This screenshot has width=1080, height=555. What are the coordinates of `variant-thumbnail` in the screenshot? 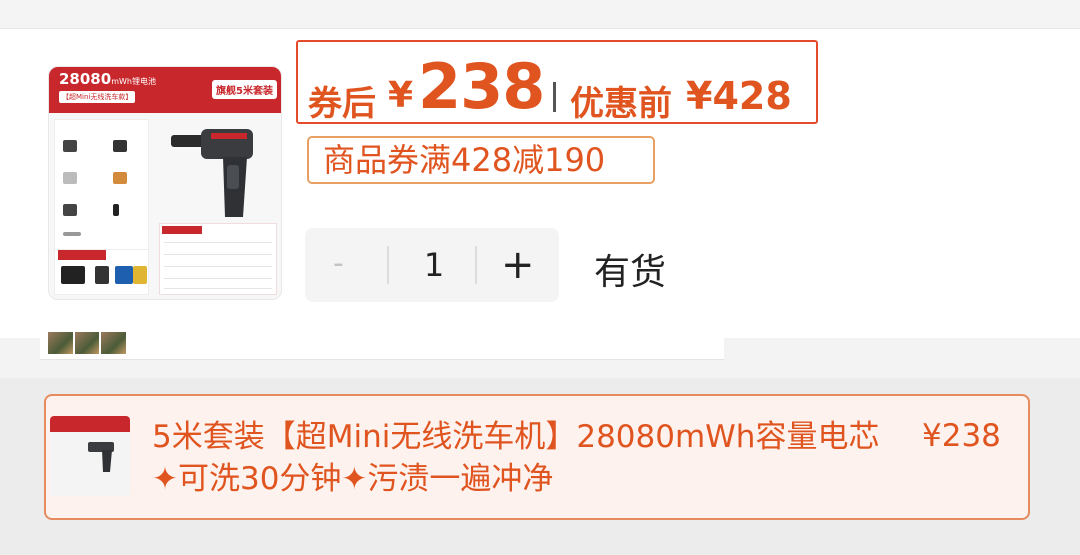 It's located at (90, 456).